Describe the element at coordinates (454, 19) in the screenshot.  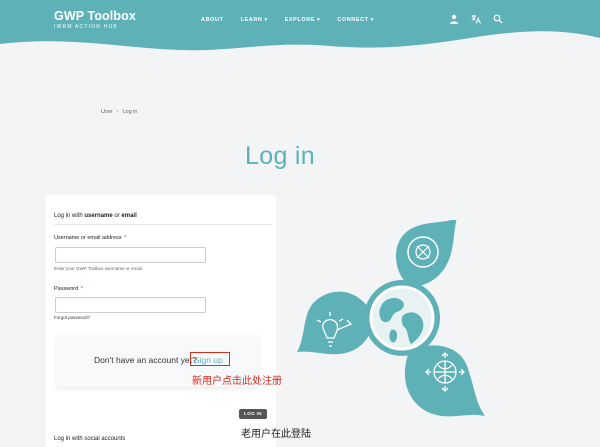
I see `user-icon` at that location.